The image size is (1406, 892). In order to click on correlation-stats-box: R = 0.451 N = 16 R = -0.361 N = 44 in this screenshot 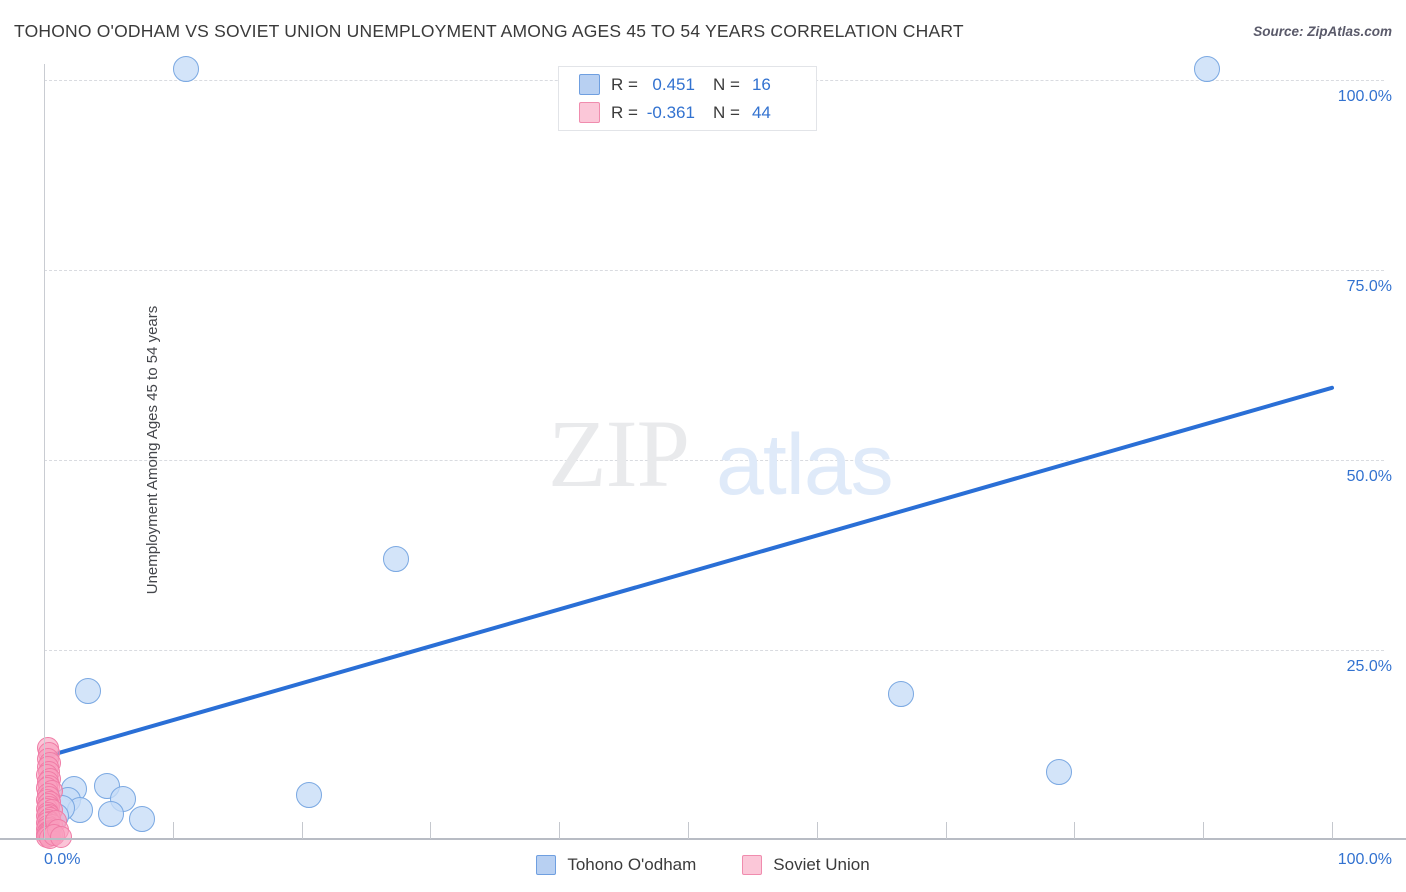, I will do `click(687, 98)`.